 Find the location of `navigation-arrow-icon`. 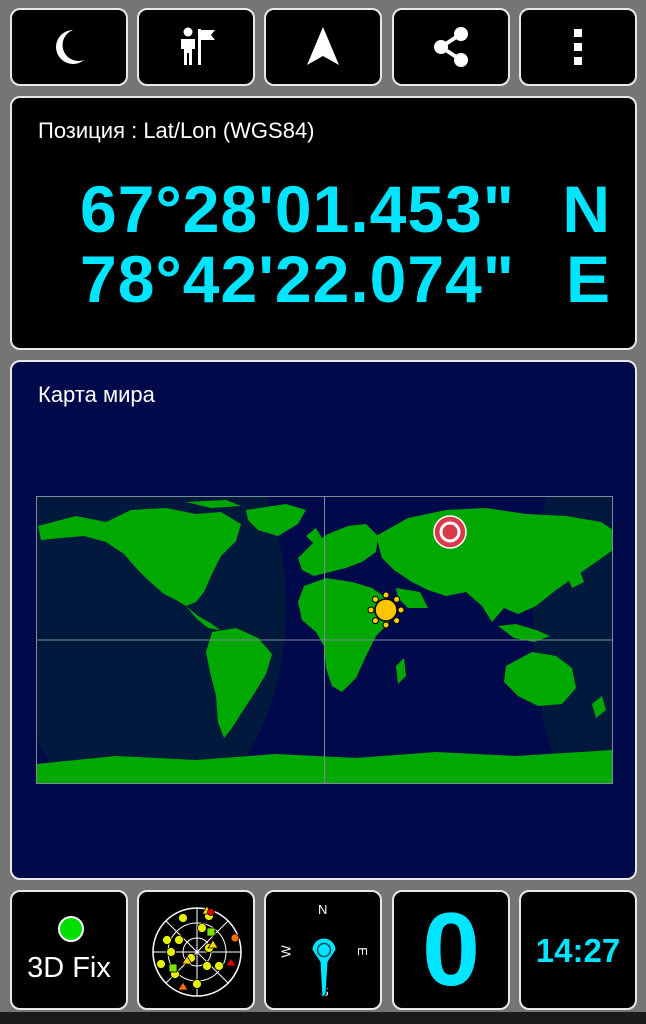

navigation-arrow-icon is located at coordinates (323, 46).